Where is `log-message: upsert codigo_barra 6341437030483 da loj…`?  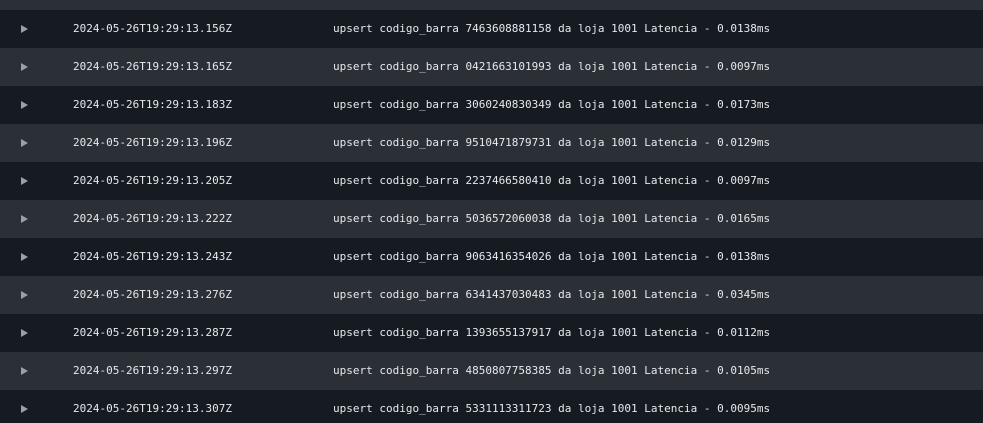 log-message: upsert codigo_barra 6341437030483 da loj… is located at coordinates (552, 294).